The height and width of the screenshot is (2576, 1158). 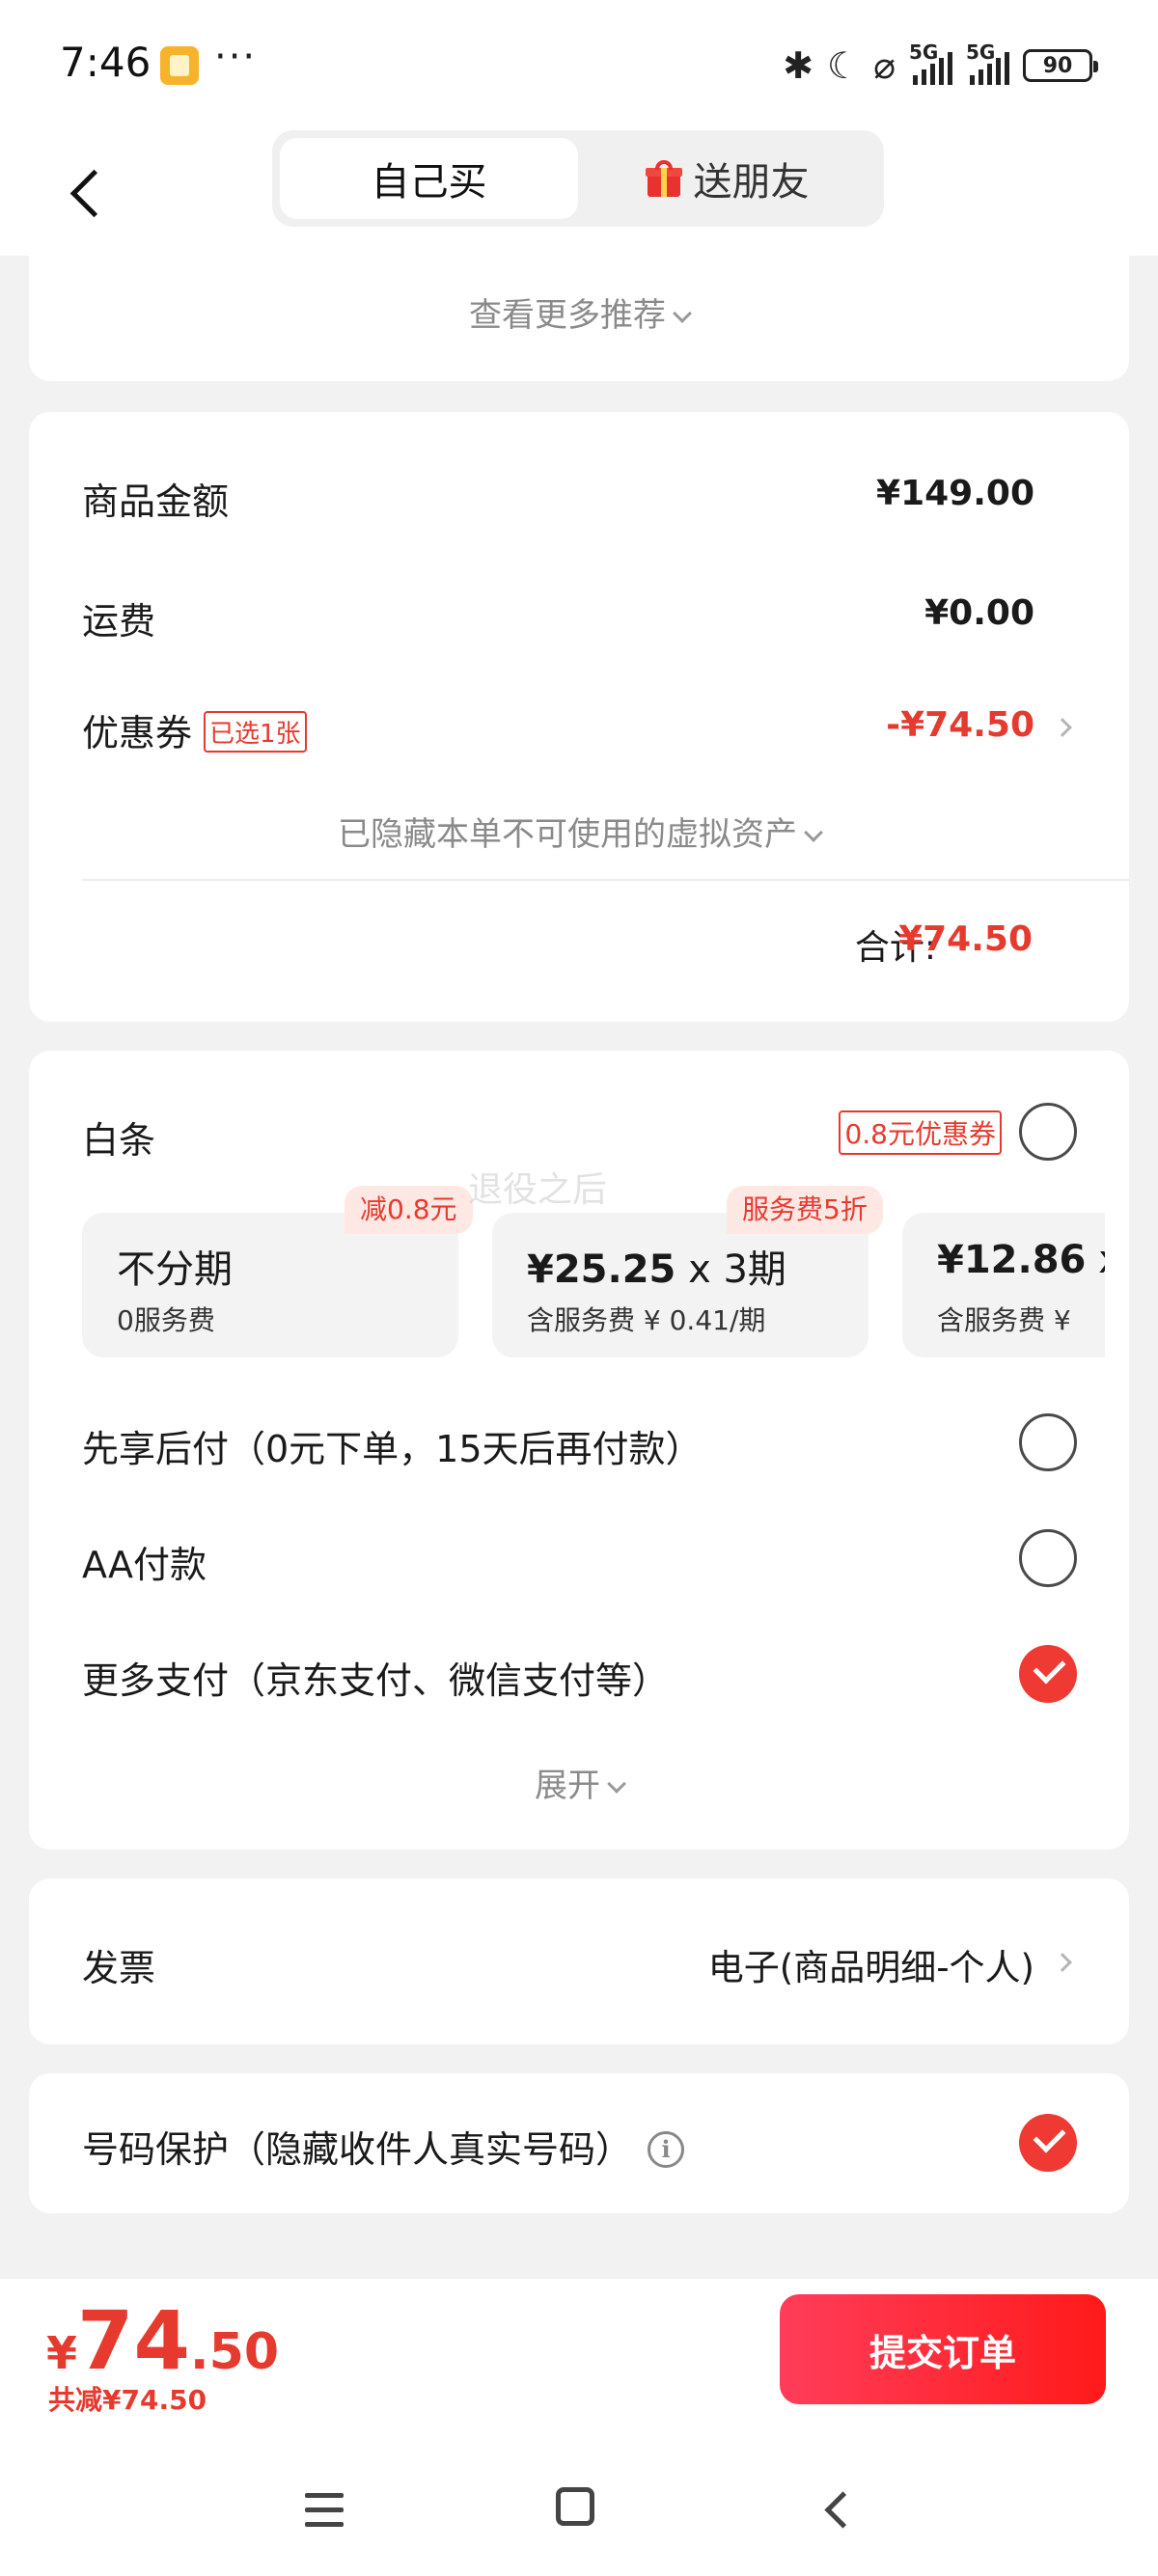 I want to click on shipping-value: ¥0.00, so click(x=979, y=613).